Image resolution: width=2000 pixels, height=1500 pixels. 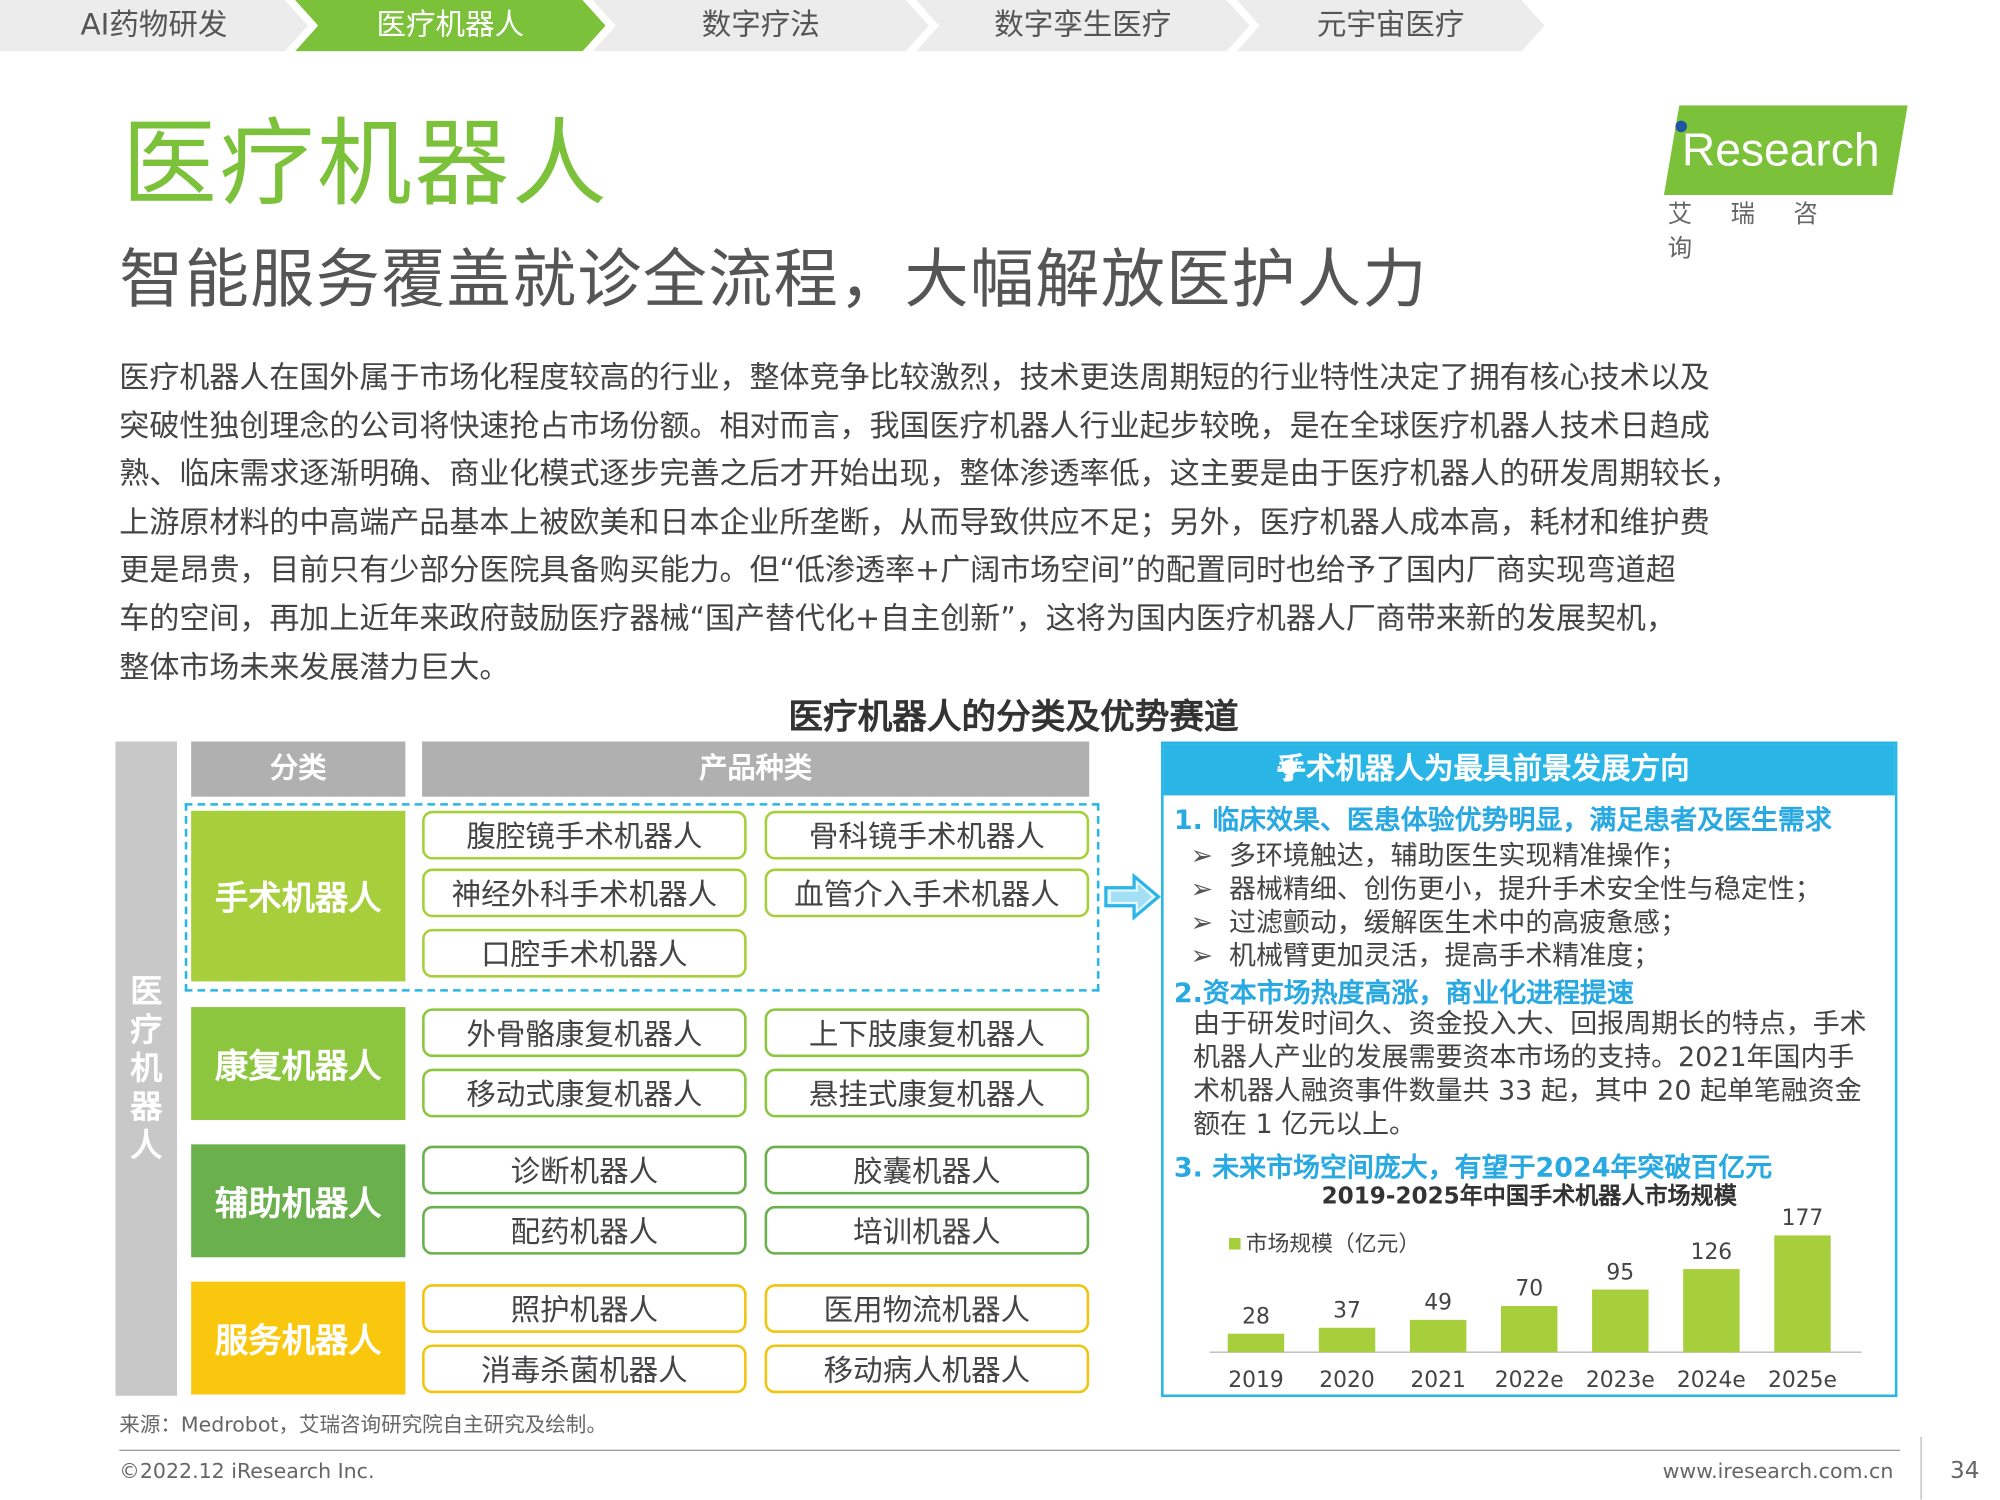 I want to click on x-tick-label: 2022e, so click(x=1529, y=1380).